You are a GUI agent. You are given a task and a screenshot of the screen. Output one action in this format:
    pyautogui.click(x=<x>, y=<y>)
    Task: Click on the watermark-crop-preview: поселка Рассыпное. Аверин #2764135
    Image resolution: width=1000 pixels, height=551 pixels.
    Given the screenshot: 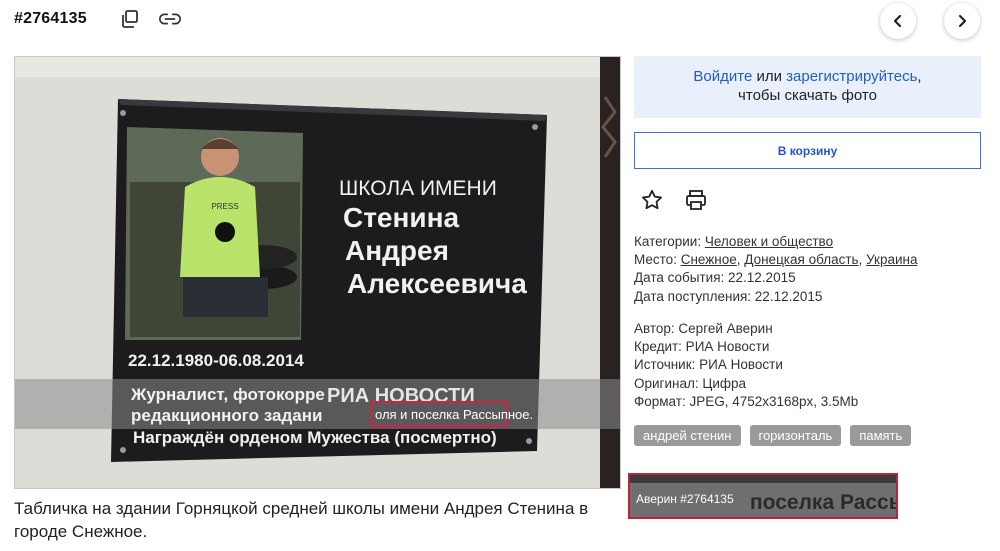 What is the action you would take?
    pyautogui.click(x=763, y=496)
    